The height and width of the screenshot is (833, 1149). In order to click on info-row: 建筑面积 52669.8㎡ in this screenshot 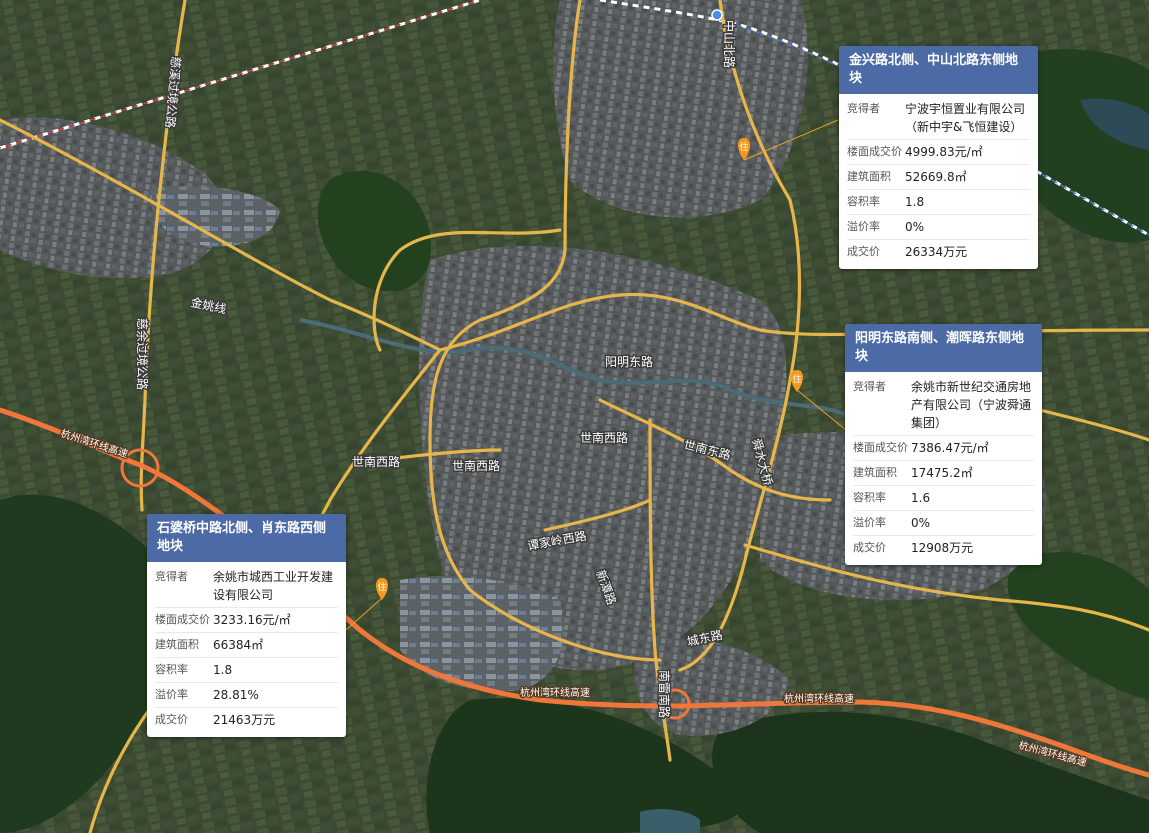, I will do `click(938, 177)`.